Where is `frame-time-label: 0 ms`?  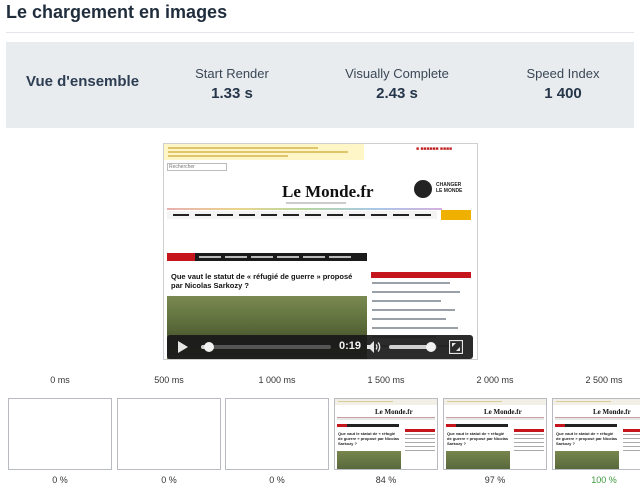 frame-time-label: 0 ms is located at coordinates (60, 380).